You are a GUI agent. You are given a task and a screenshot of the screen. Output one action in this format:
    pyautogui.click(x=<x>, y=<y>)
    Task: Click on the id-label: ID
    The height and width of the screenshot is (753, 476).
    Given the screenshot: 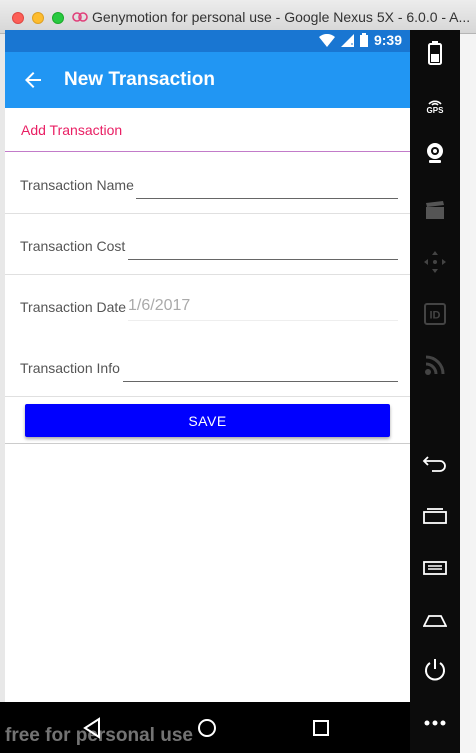 What is the action you would take?
    pyautogui.click(x=435, y=316)
    